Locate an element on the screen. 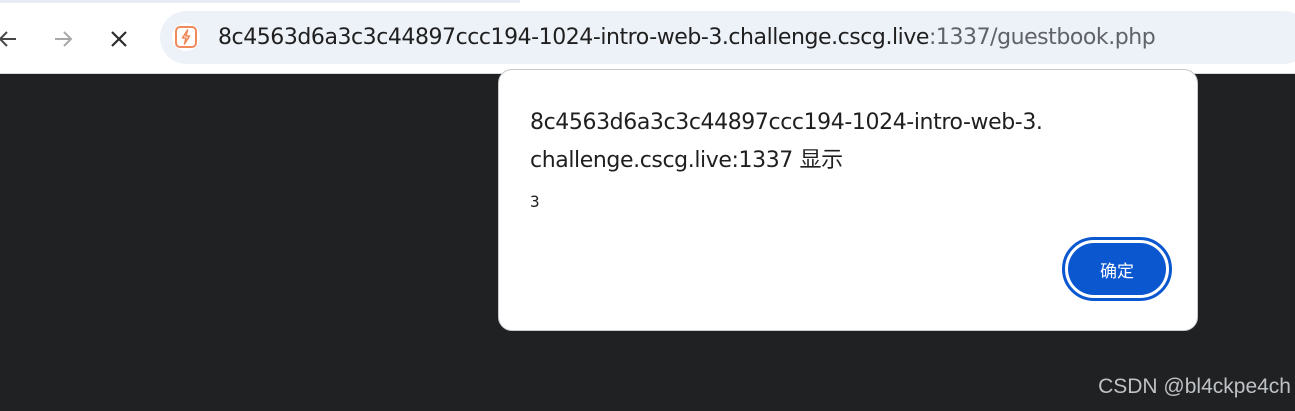 This screenshot has height=411, width=1295. insecure-site-icon is located at coordinates (186, 37).